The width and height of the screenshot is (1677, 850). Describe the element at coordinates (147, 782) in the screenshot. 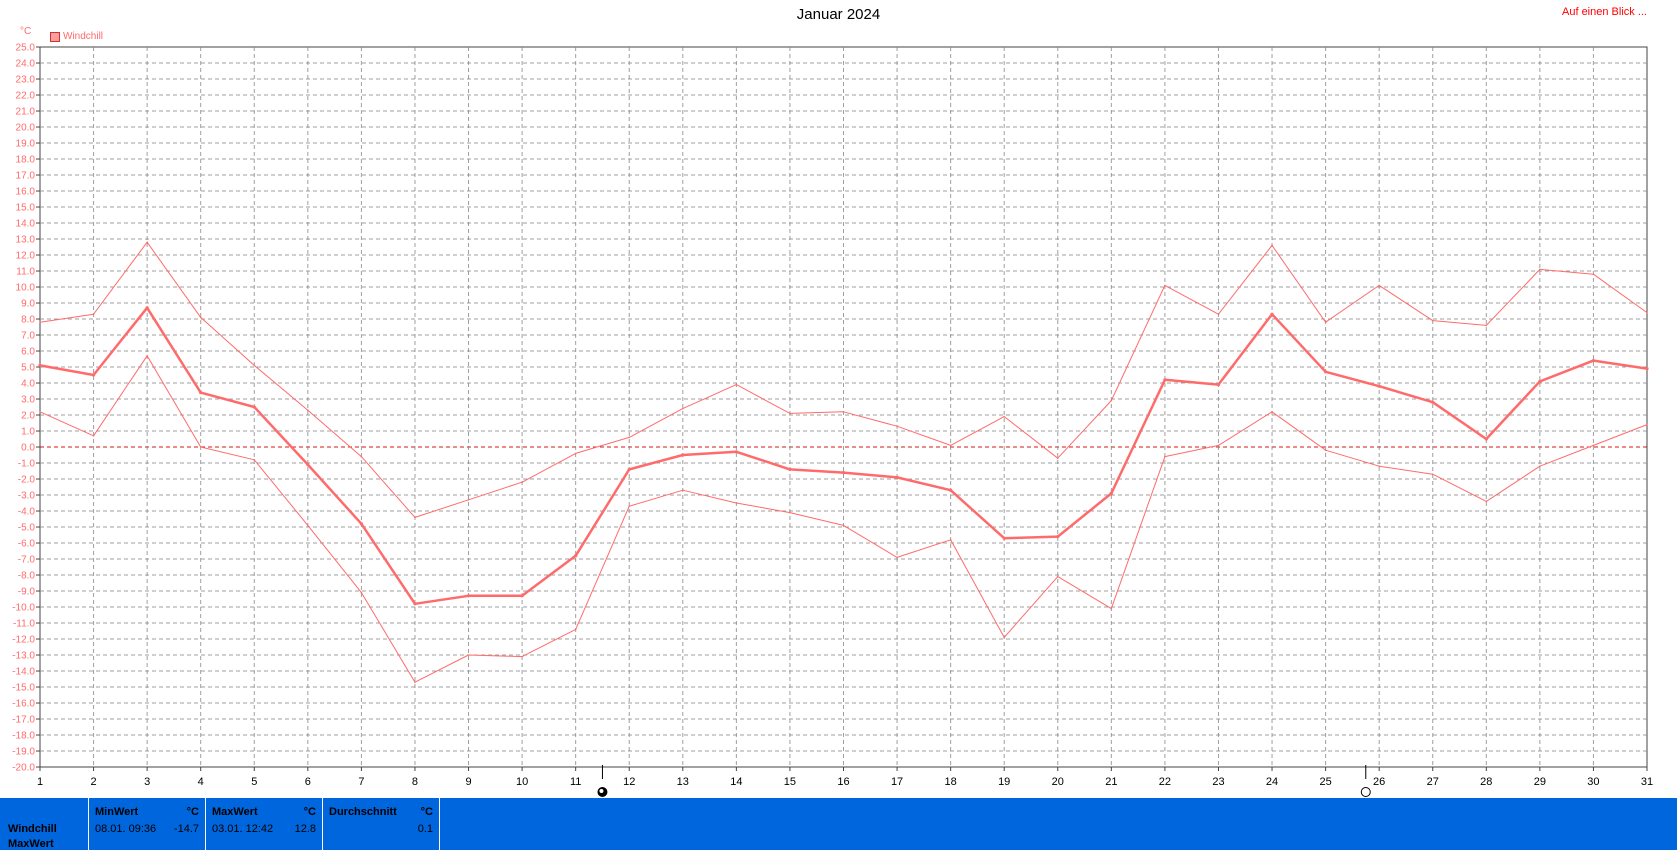

I see `x-tick-label: 3` at that location.